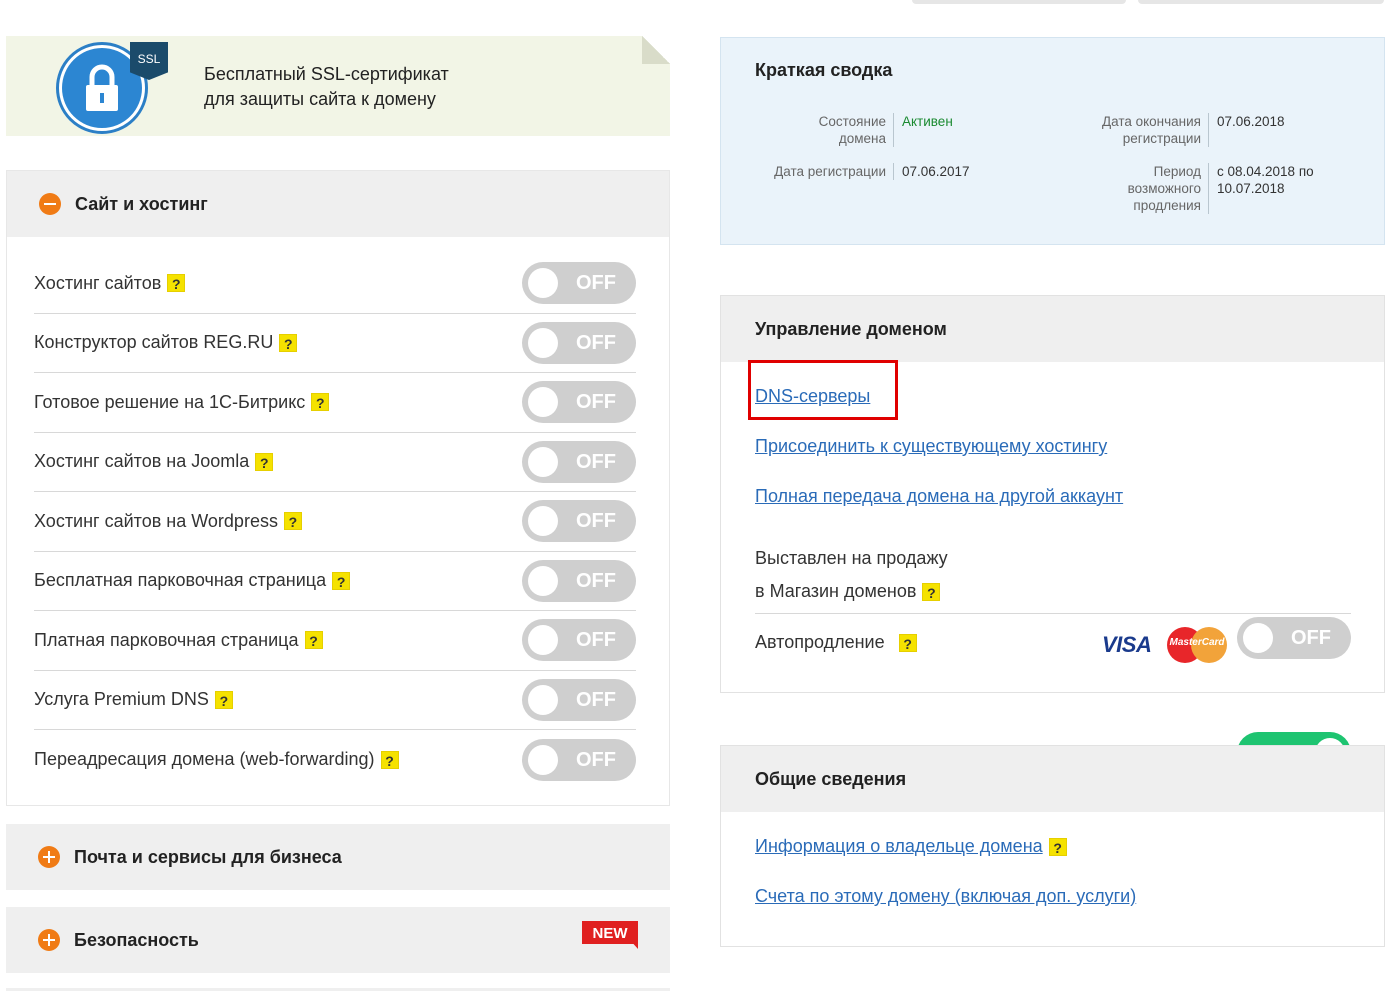 The height and width of the screenshot is (991, 1400). I want to click on mastercard-icon: MasterCard, so click(1197, 645).